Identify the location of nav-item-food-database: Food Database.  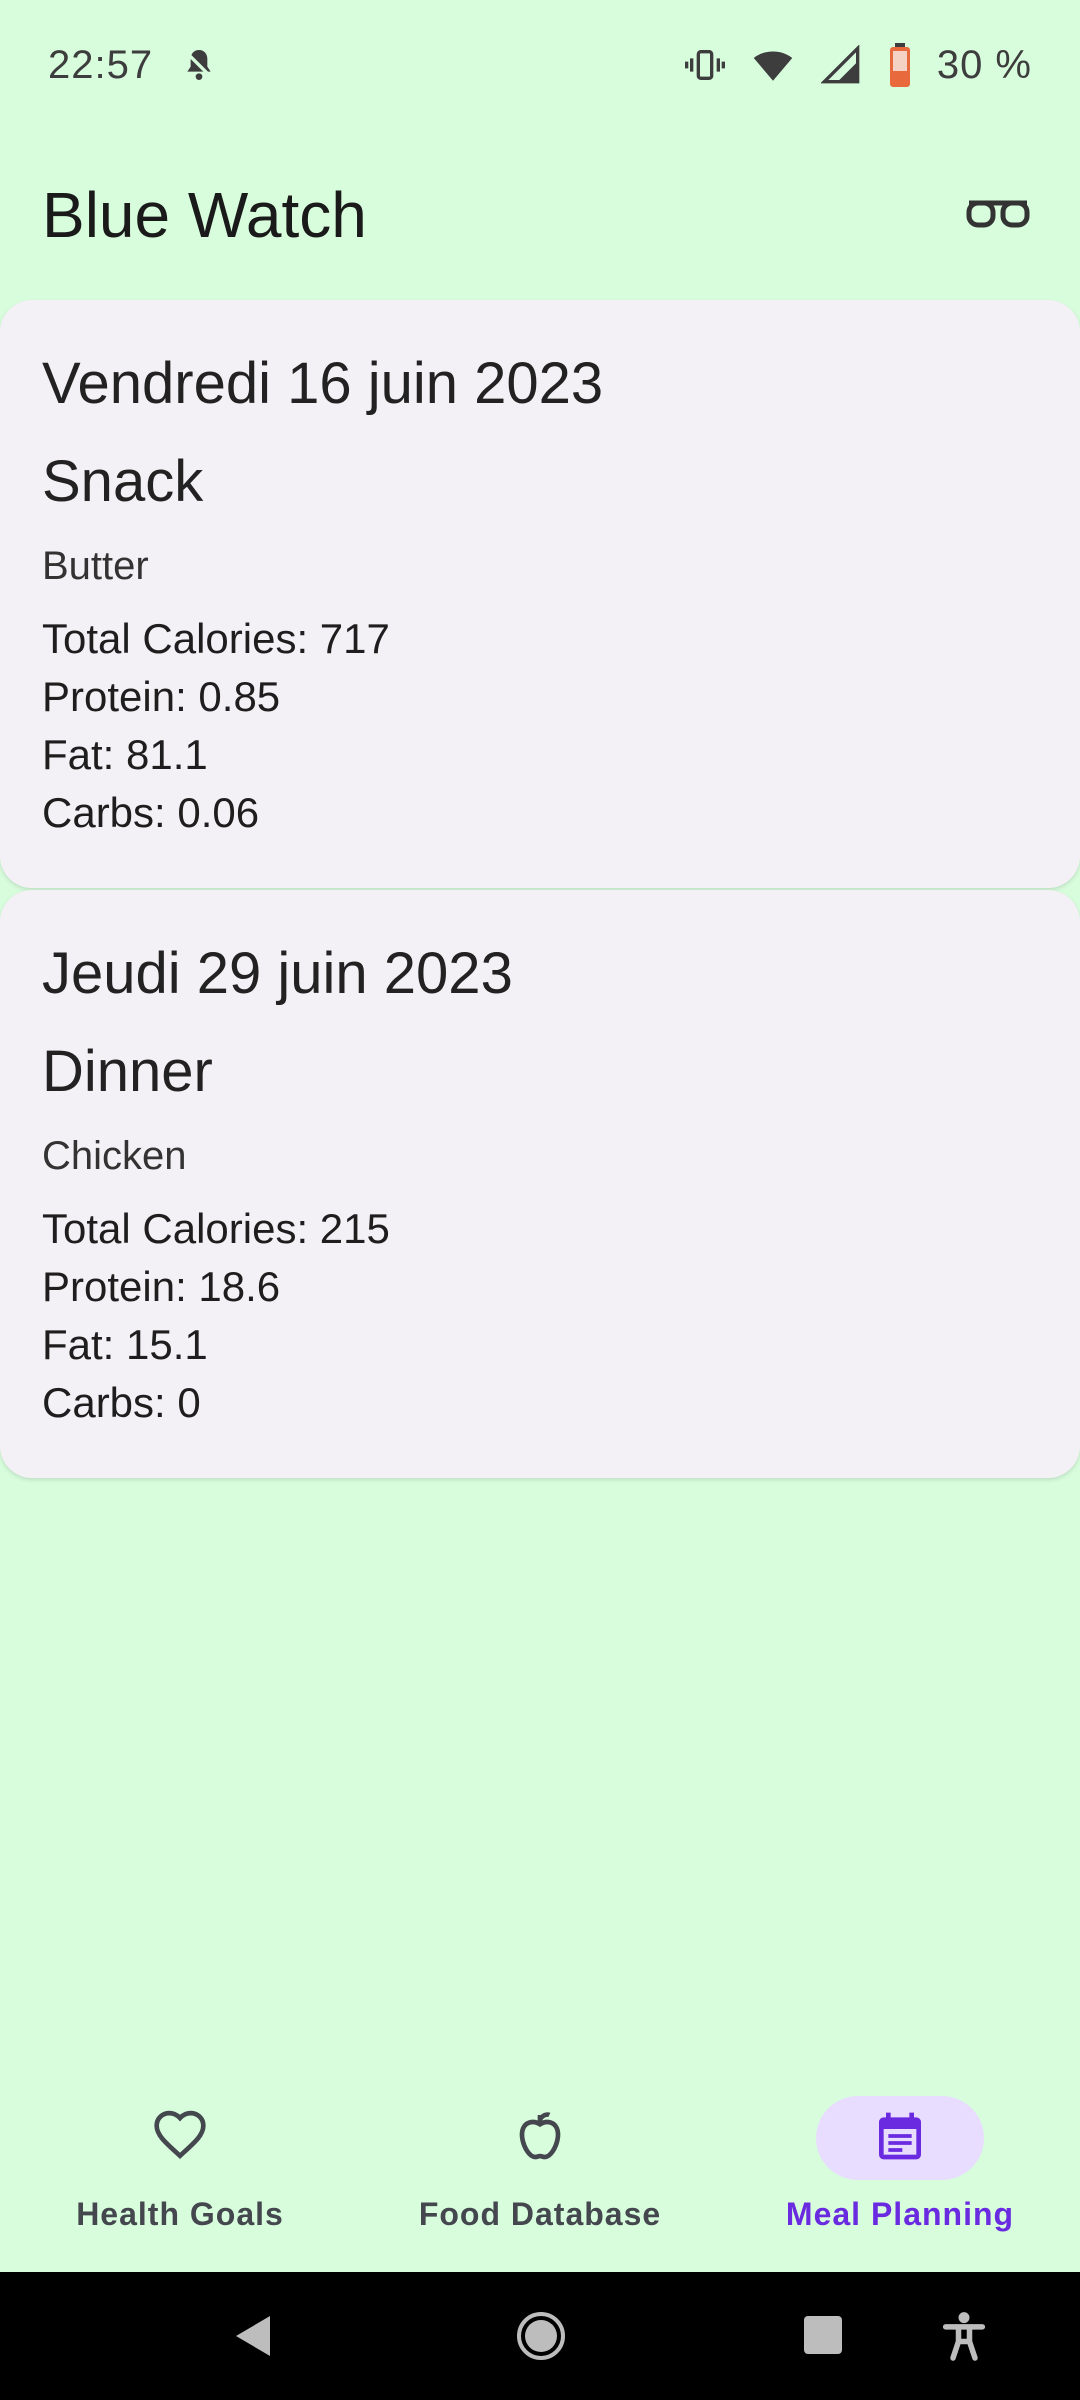
(540, 2156).